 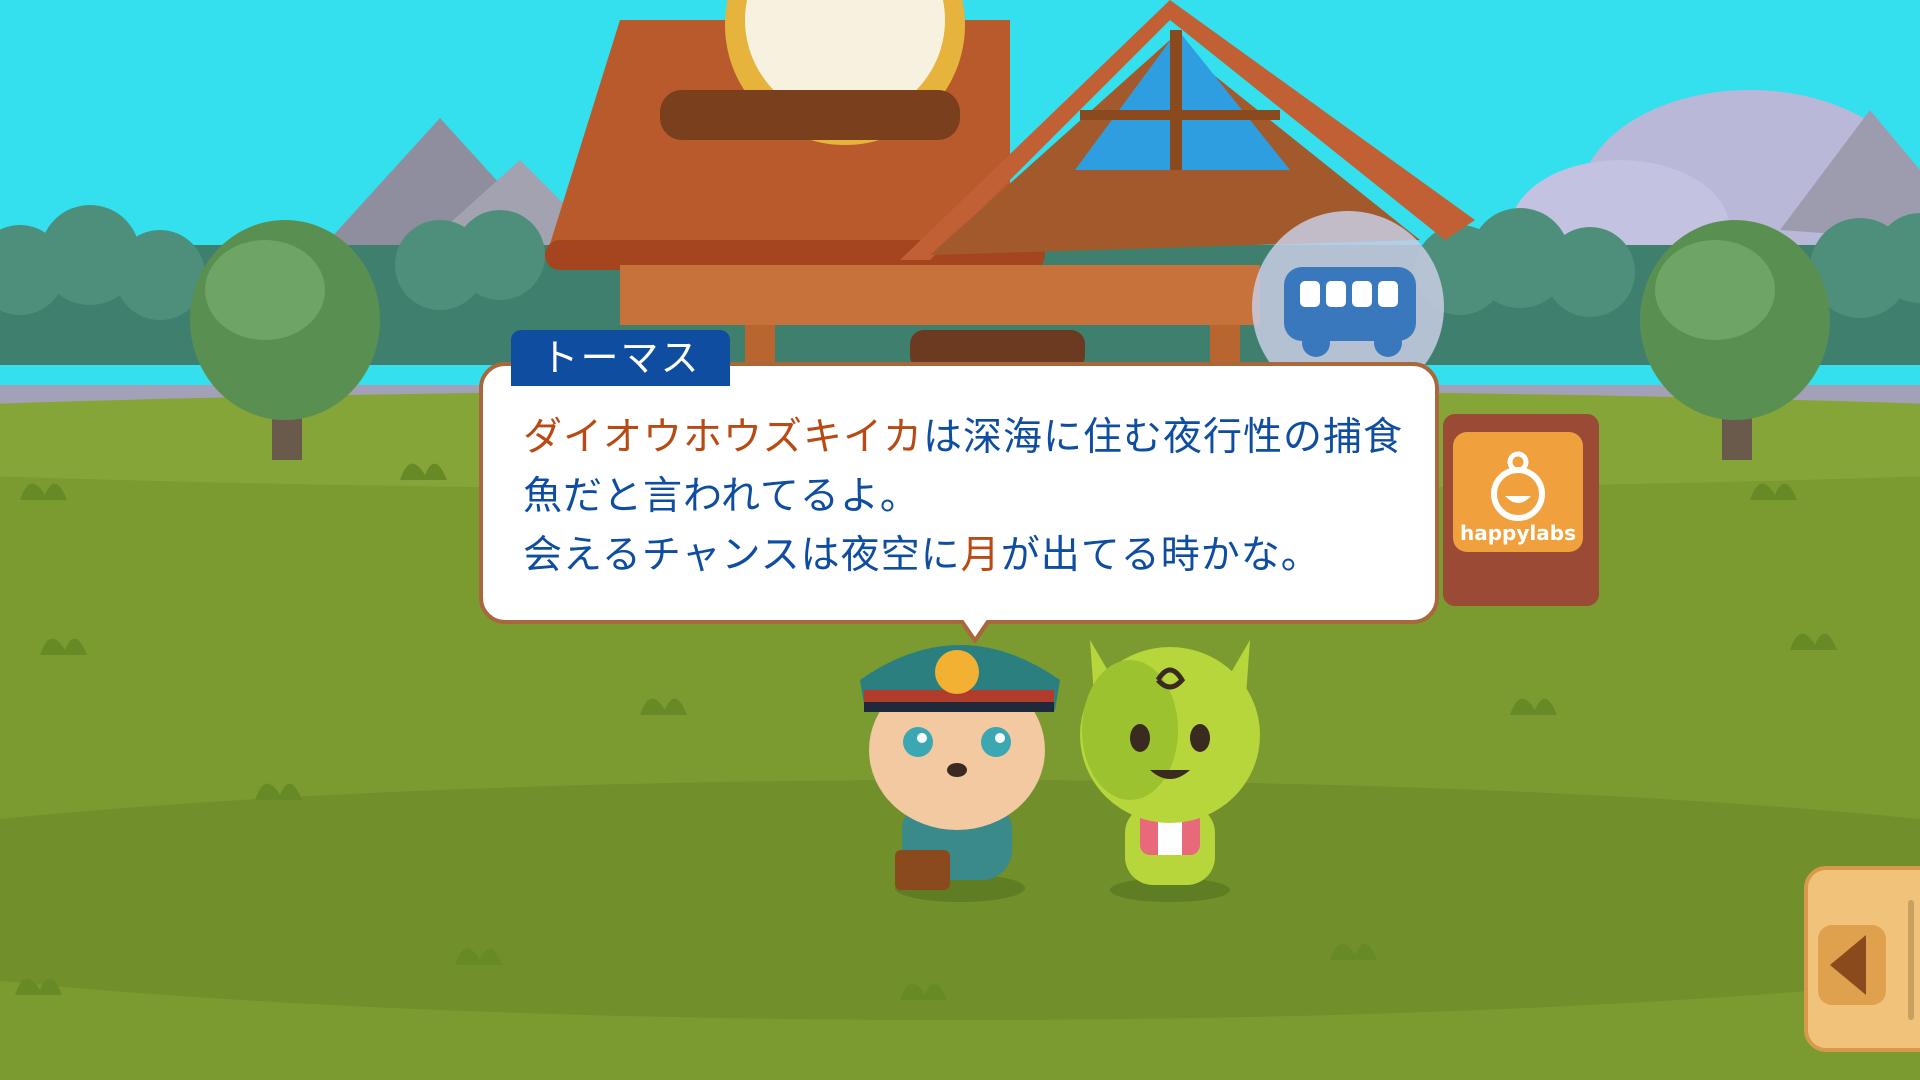 I want to click on green-cat-character, so click(x=1170, y=771).